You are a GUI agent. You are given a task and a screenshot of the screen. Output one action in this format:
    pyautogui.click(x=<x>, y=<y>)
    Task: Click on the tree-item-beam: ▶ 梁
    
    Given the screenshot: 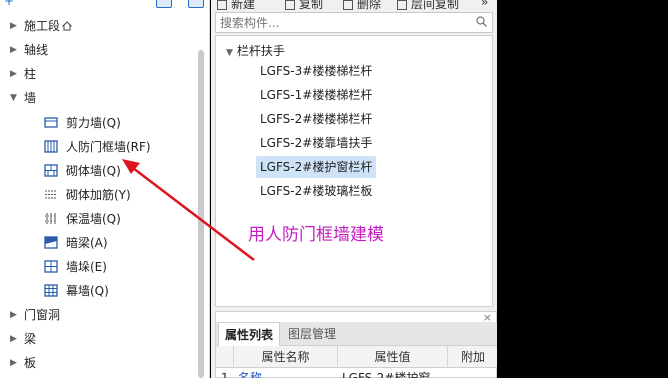 What is the action you would take?
    pyautogui.click(x=100, y=339)
    